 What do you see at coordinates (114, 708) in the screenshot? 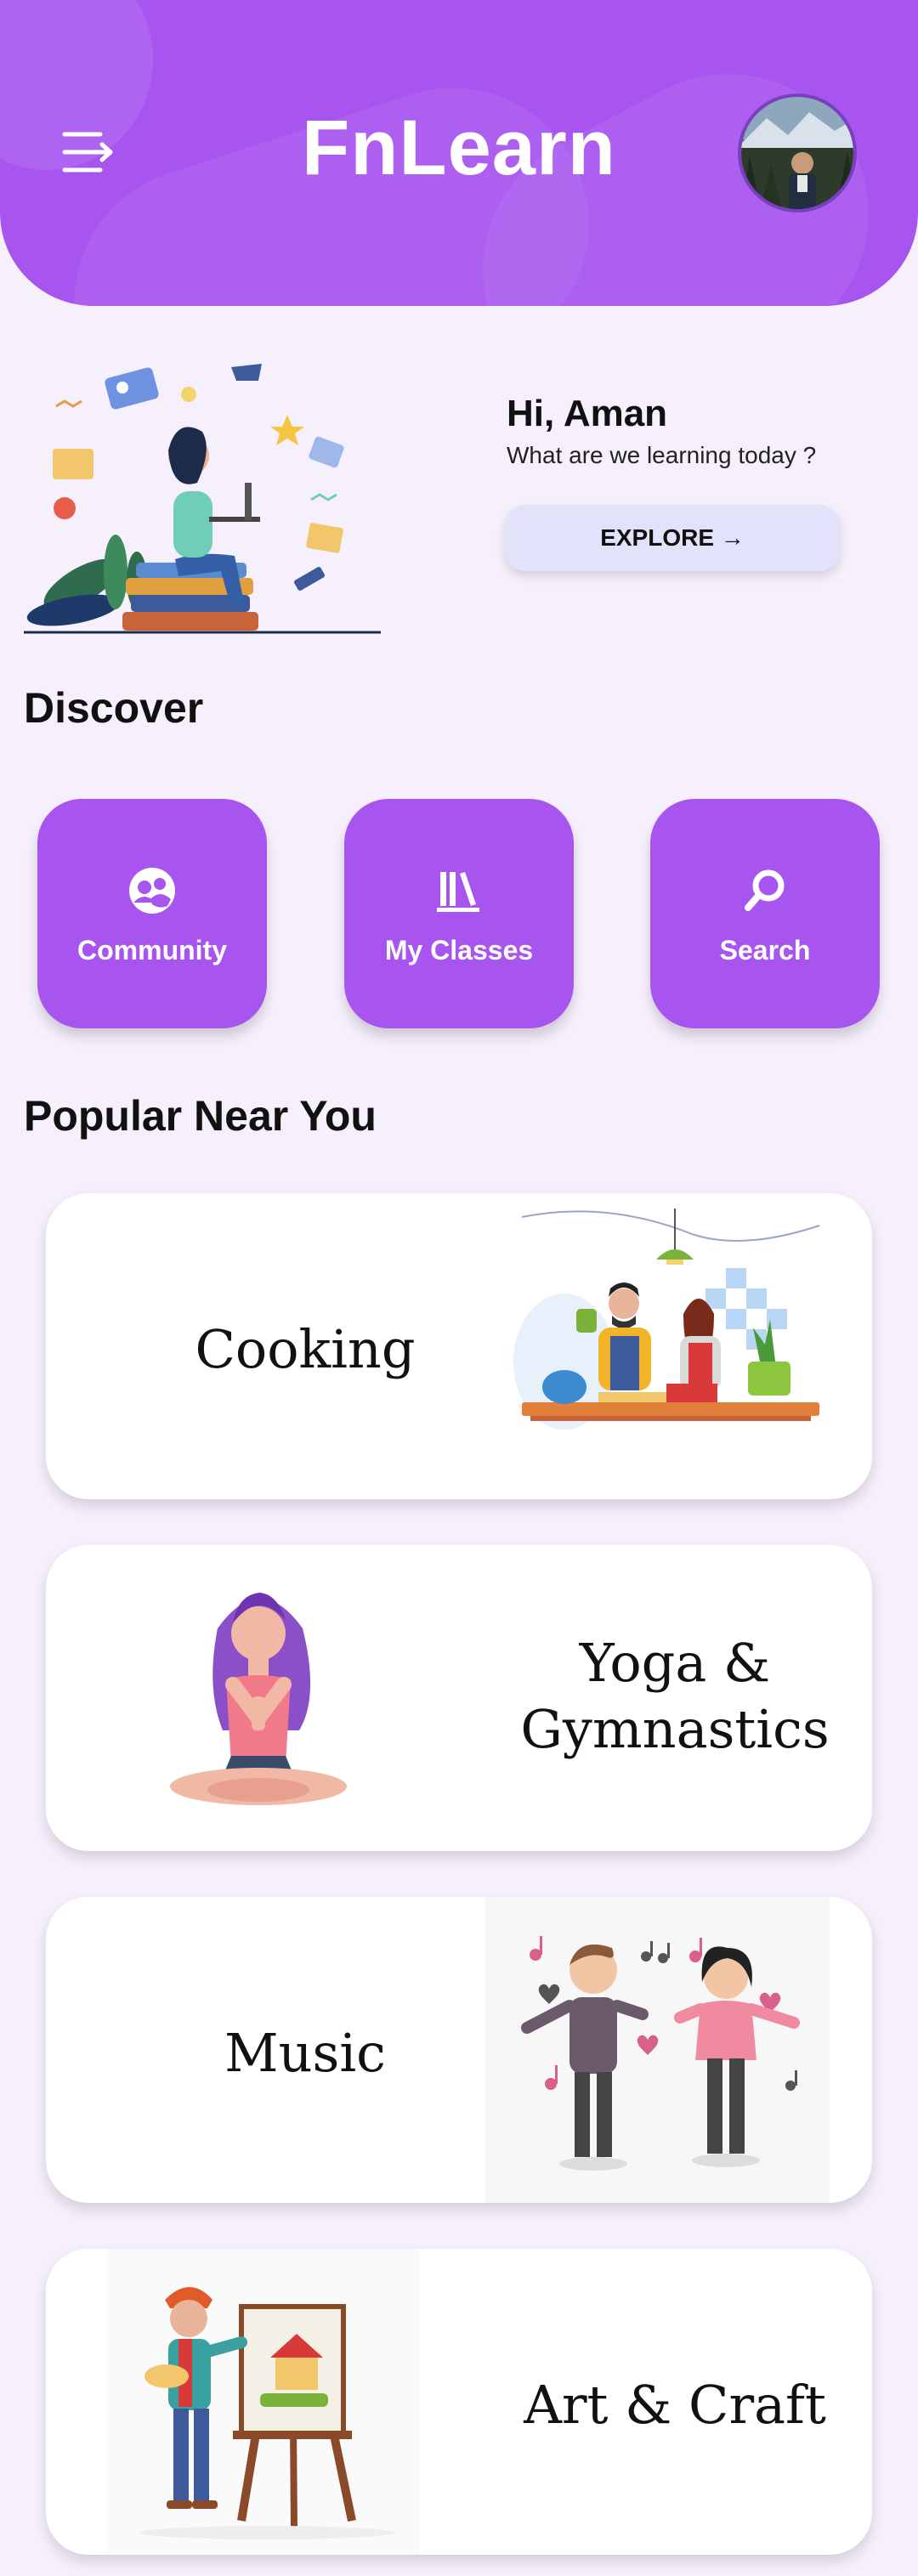
I see `discover-title: Discover` at bounding box center [114, 708].